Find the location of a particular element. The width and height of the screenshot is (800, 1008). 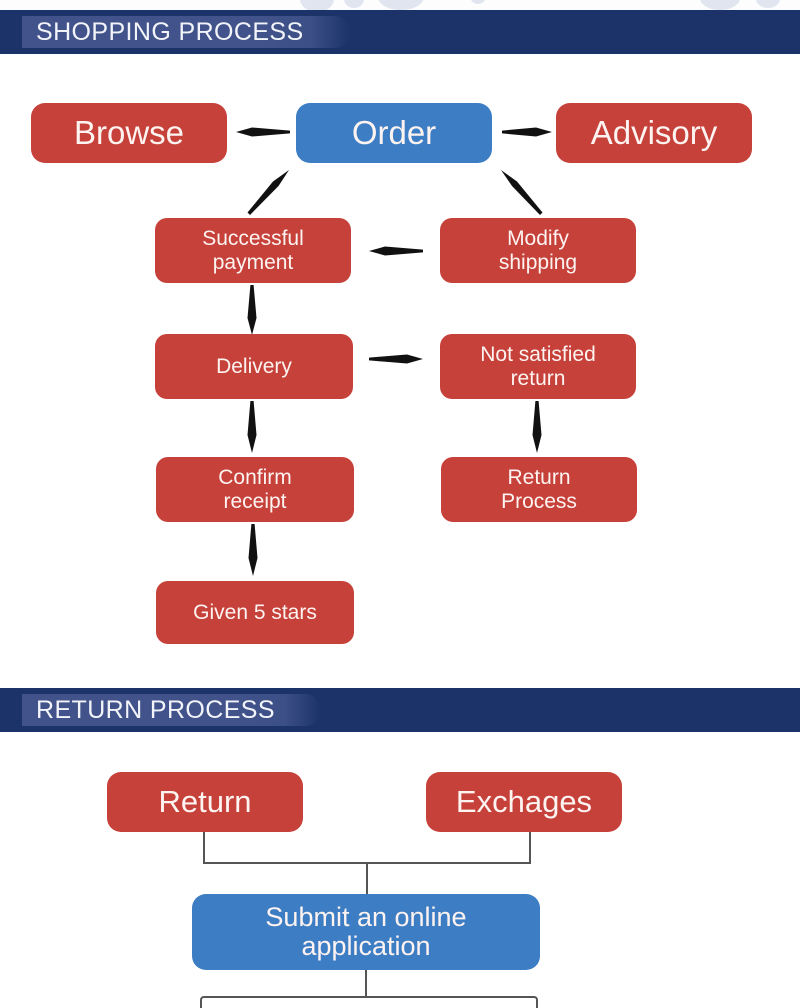

node-advisory-label: Advisory is located at coordinates (654, 132).